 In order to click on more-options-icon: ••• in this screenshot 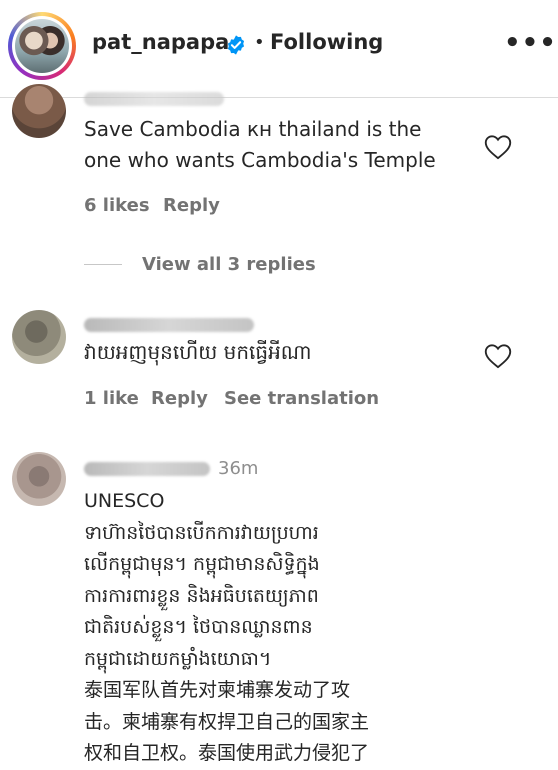, I will do `click(530, 43)`.